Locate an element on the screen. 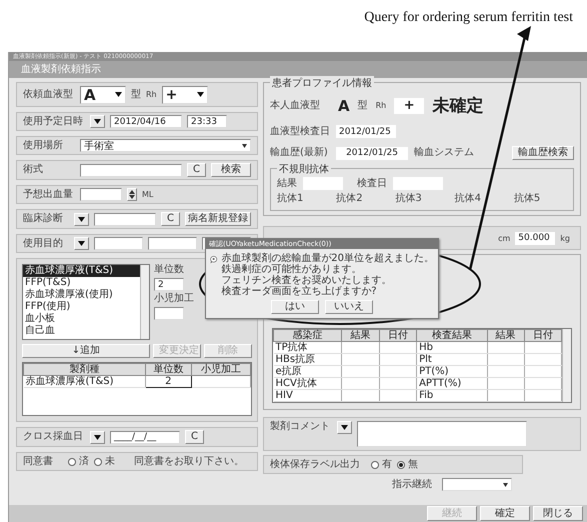 The height and width of the screenshot is (522, 587). procedure-field is located at coordinates (131, 170).